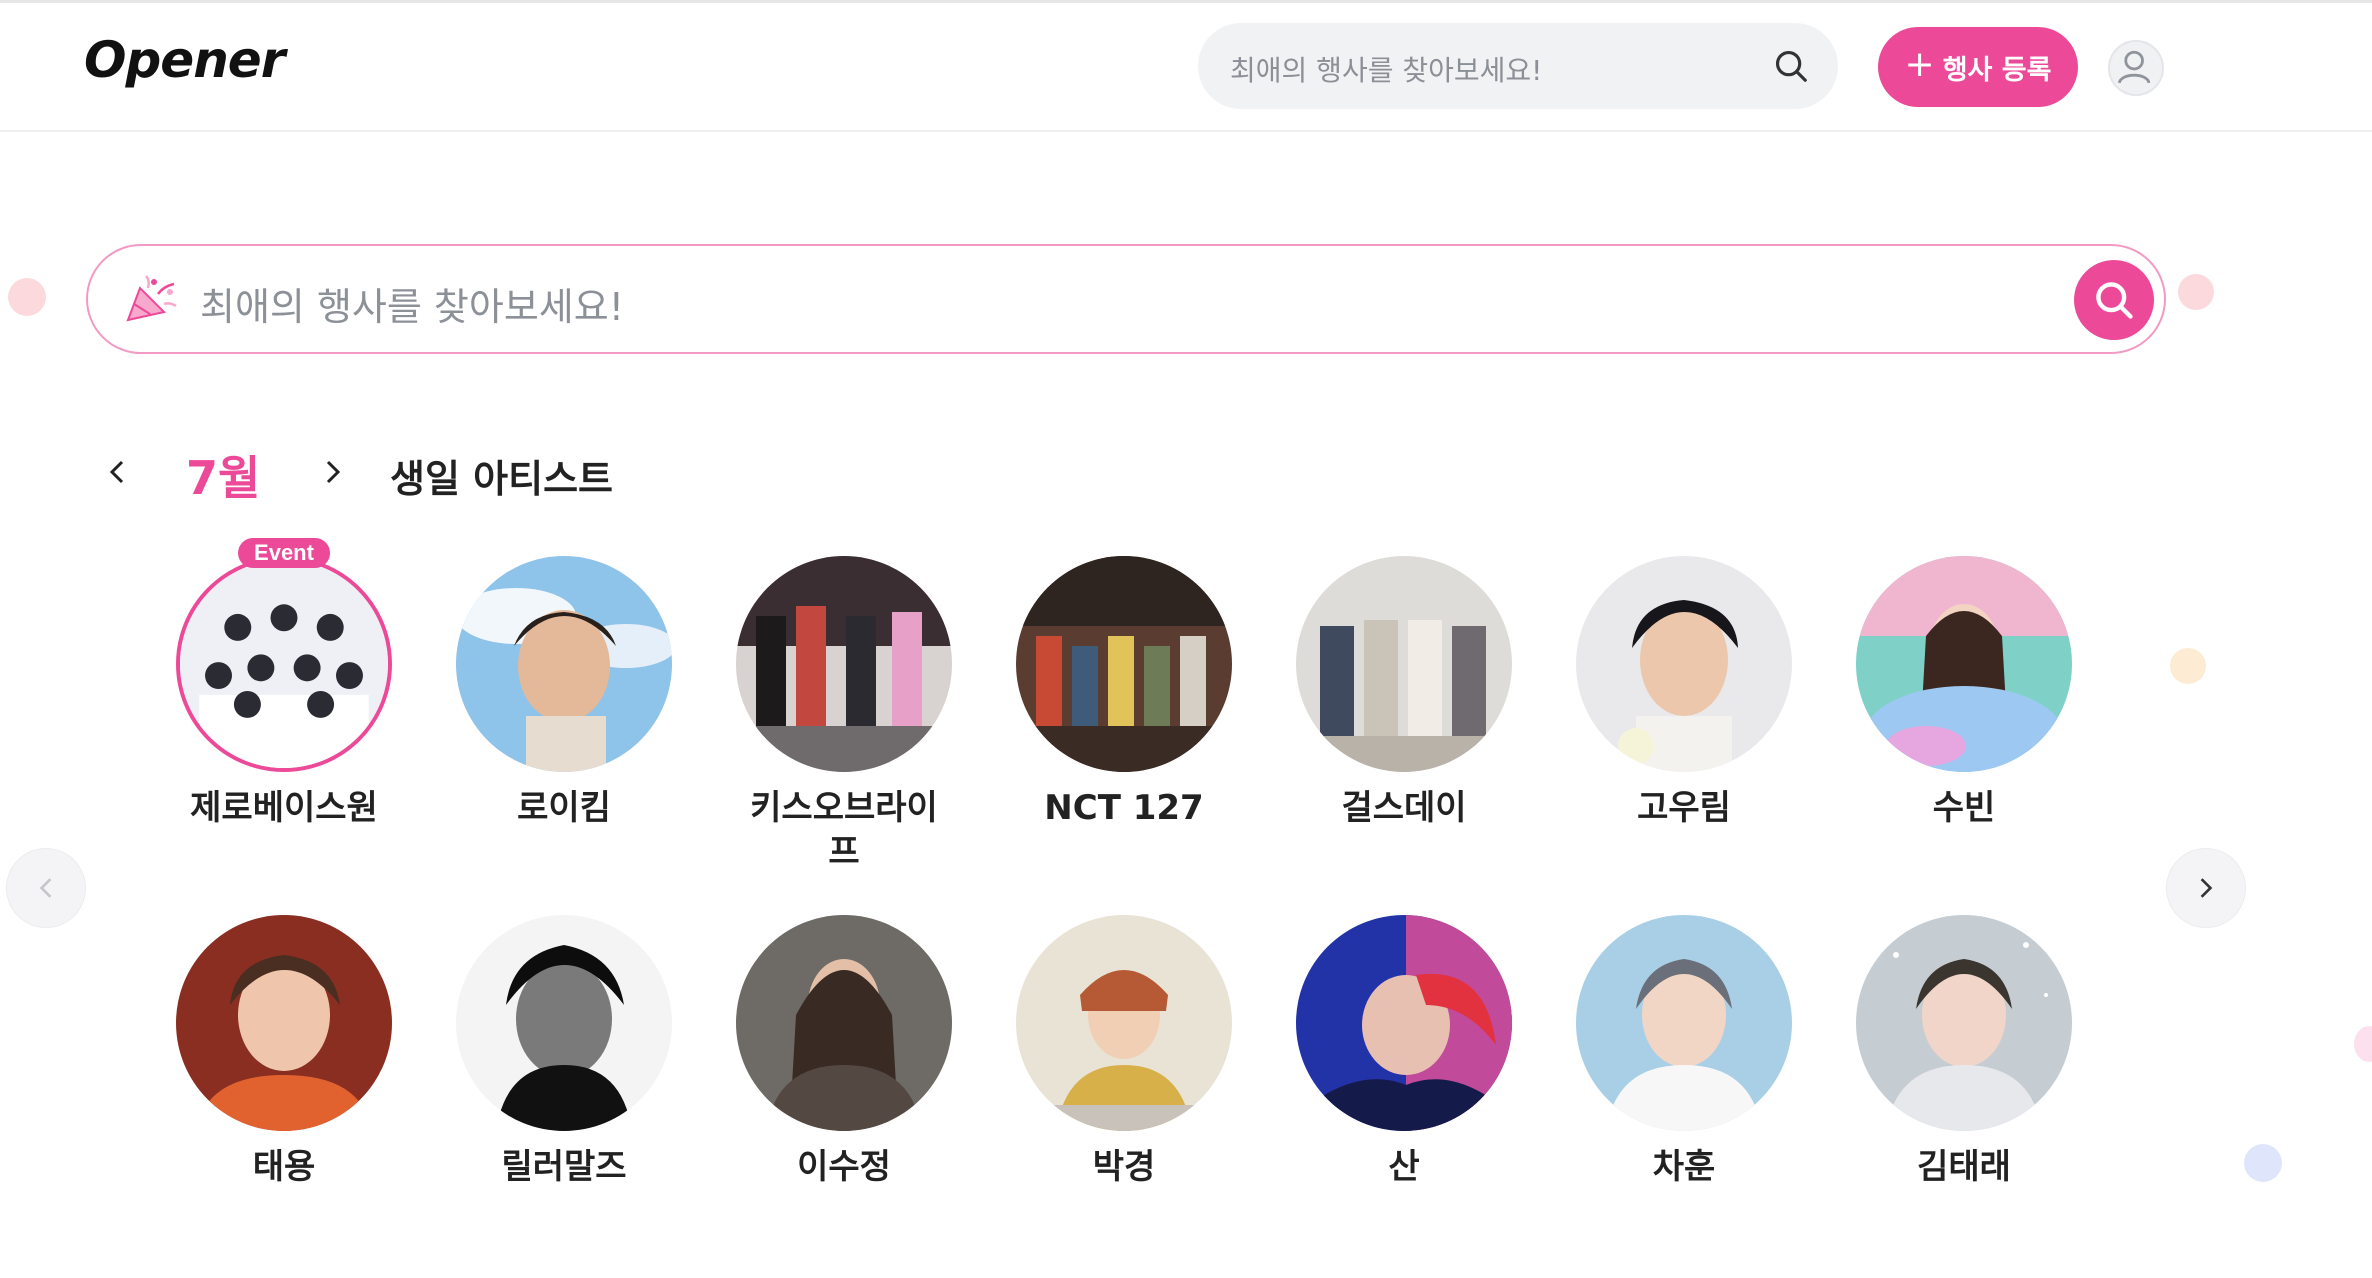 The height and width of the screenshot is (1278, 2372). I want to click on artist-card: 차훈, so click(1684, 1052).